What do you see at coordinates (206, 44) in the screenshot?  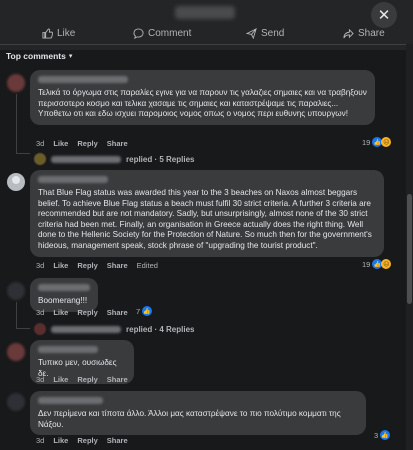 I see `header-divider` at bounding box center [206, 44].